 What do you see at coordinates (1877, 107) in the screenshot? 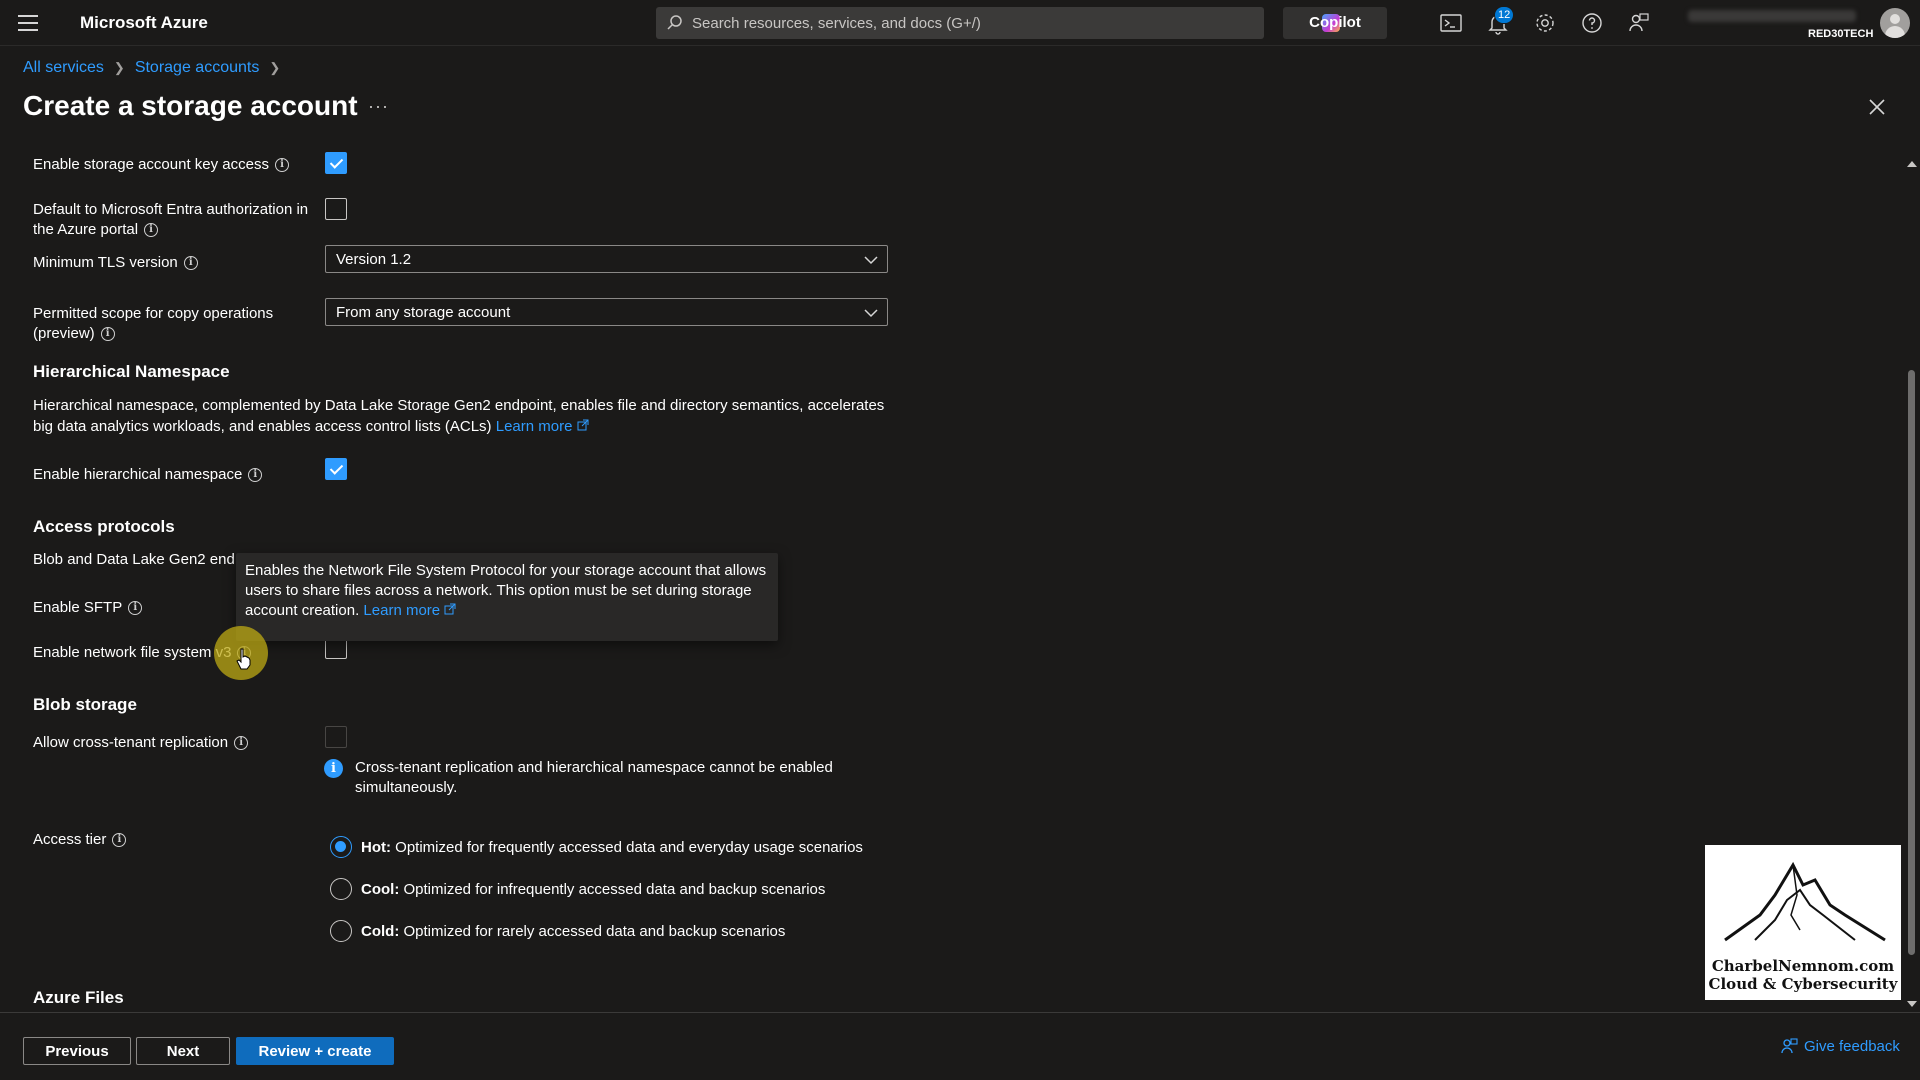
I see `close-icon` at bounding box center [1877, 107].